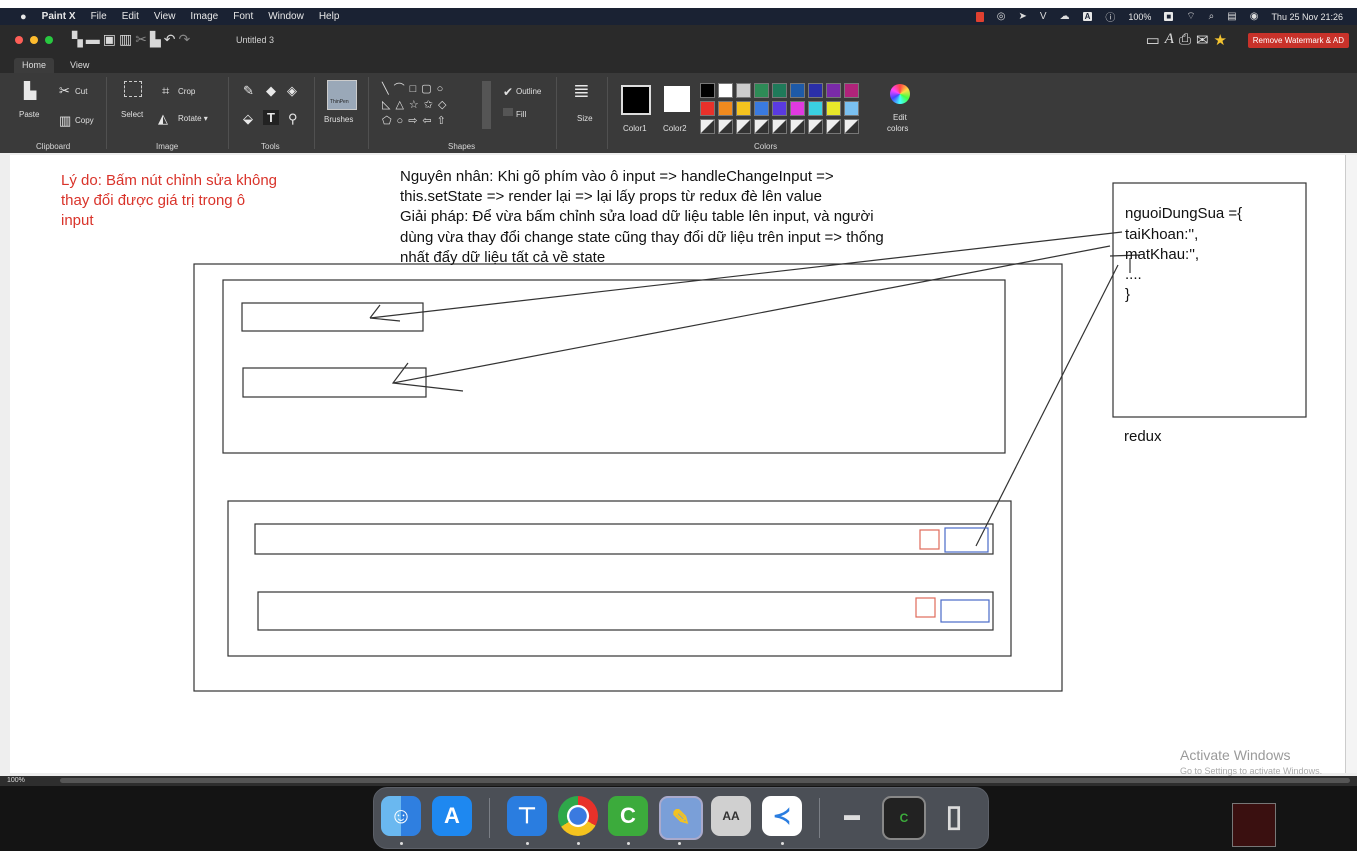  I want to click on paste-button: Paste, so click(29, 114).